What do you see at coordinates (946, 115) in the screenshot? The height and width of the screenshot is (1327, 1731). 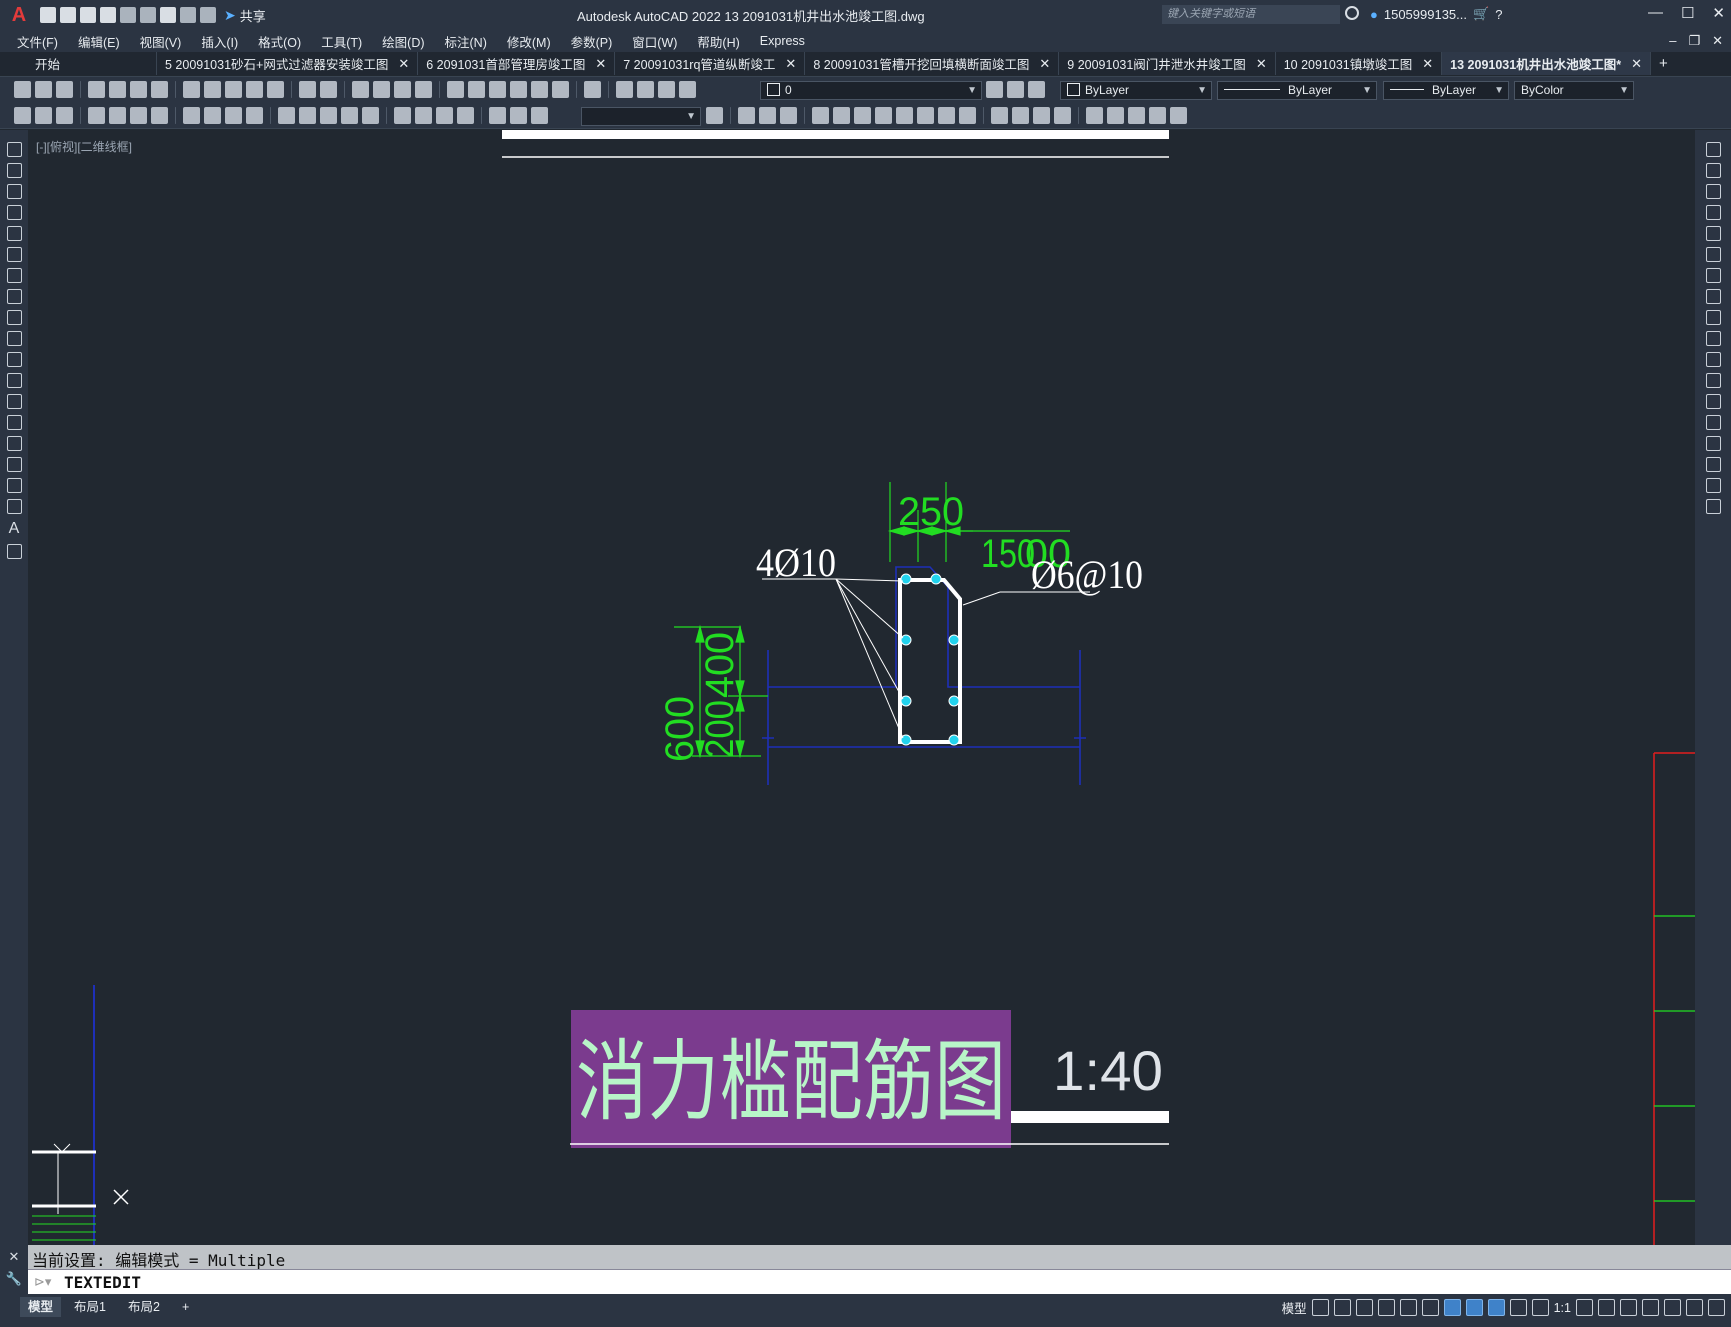 I see `copy-faces-icon` at bounding box center [946, 115].